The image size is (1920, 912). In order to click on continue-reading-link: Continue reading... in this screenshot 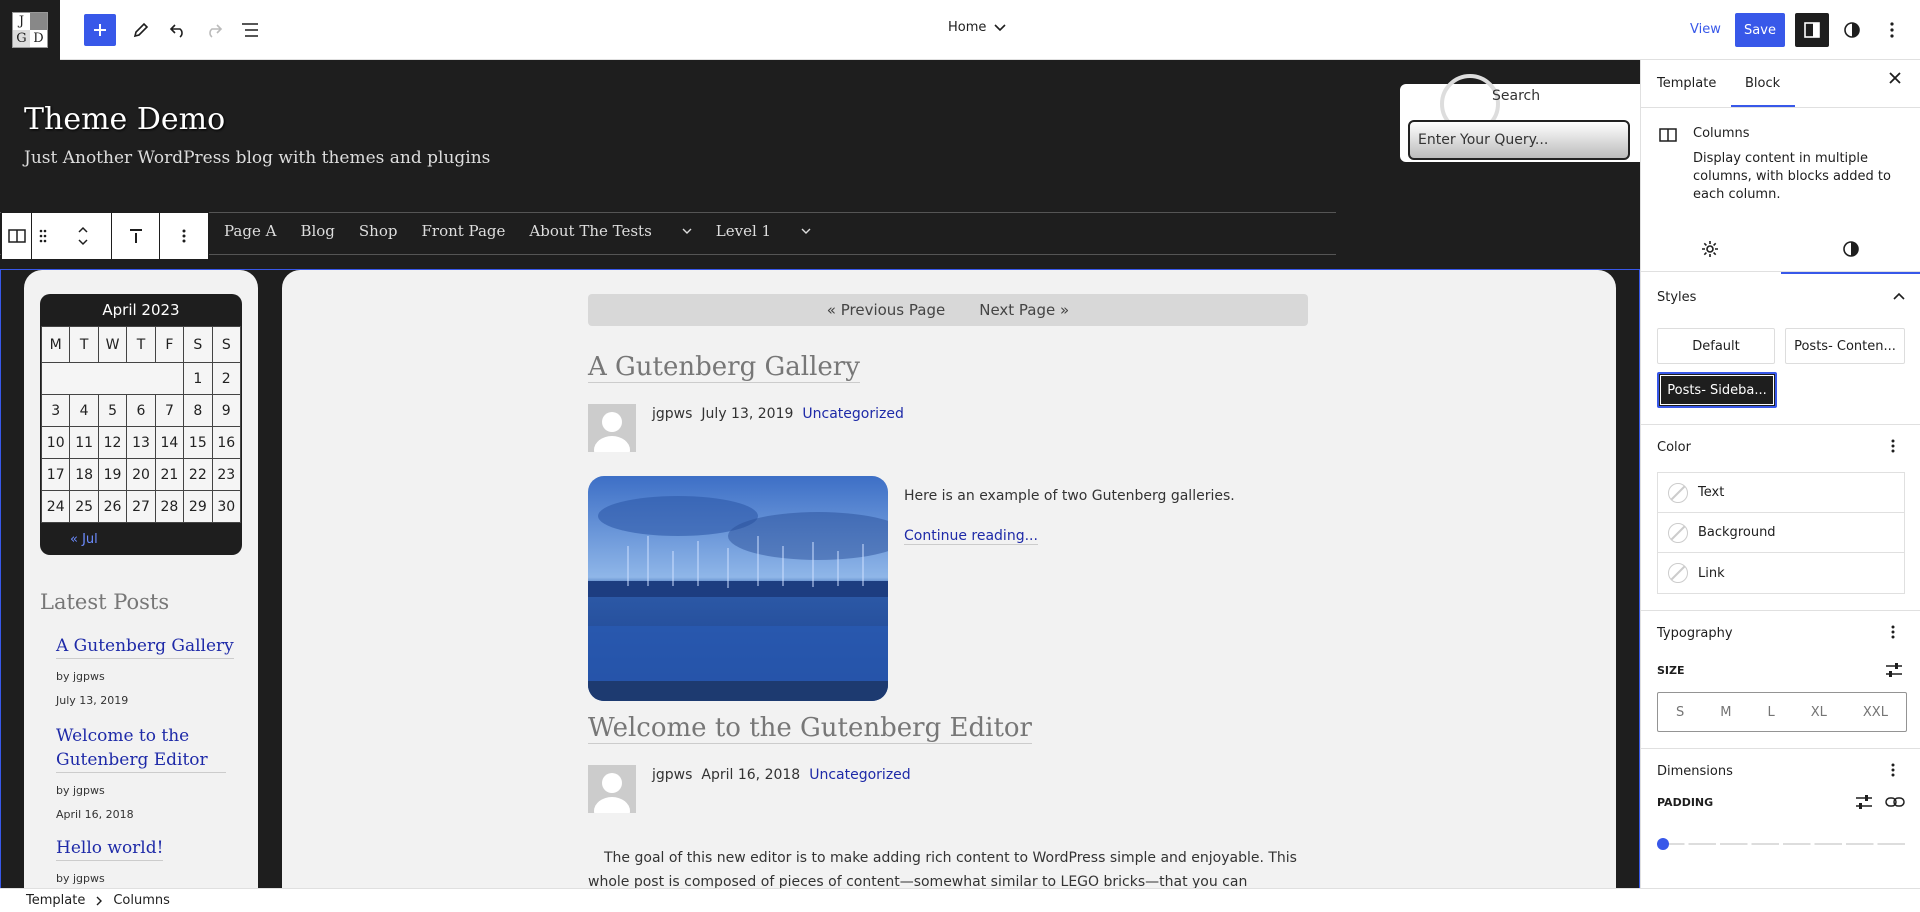, I will do `click(971, 536)`.